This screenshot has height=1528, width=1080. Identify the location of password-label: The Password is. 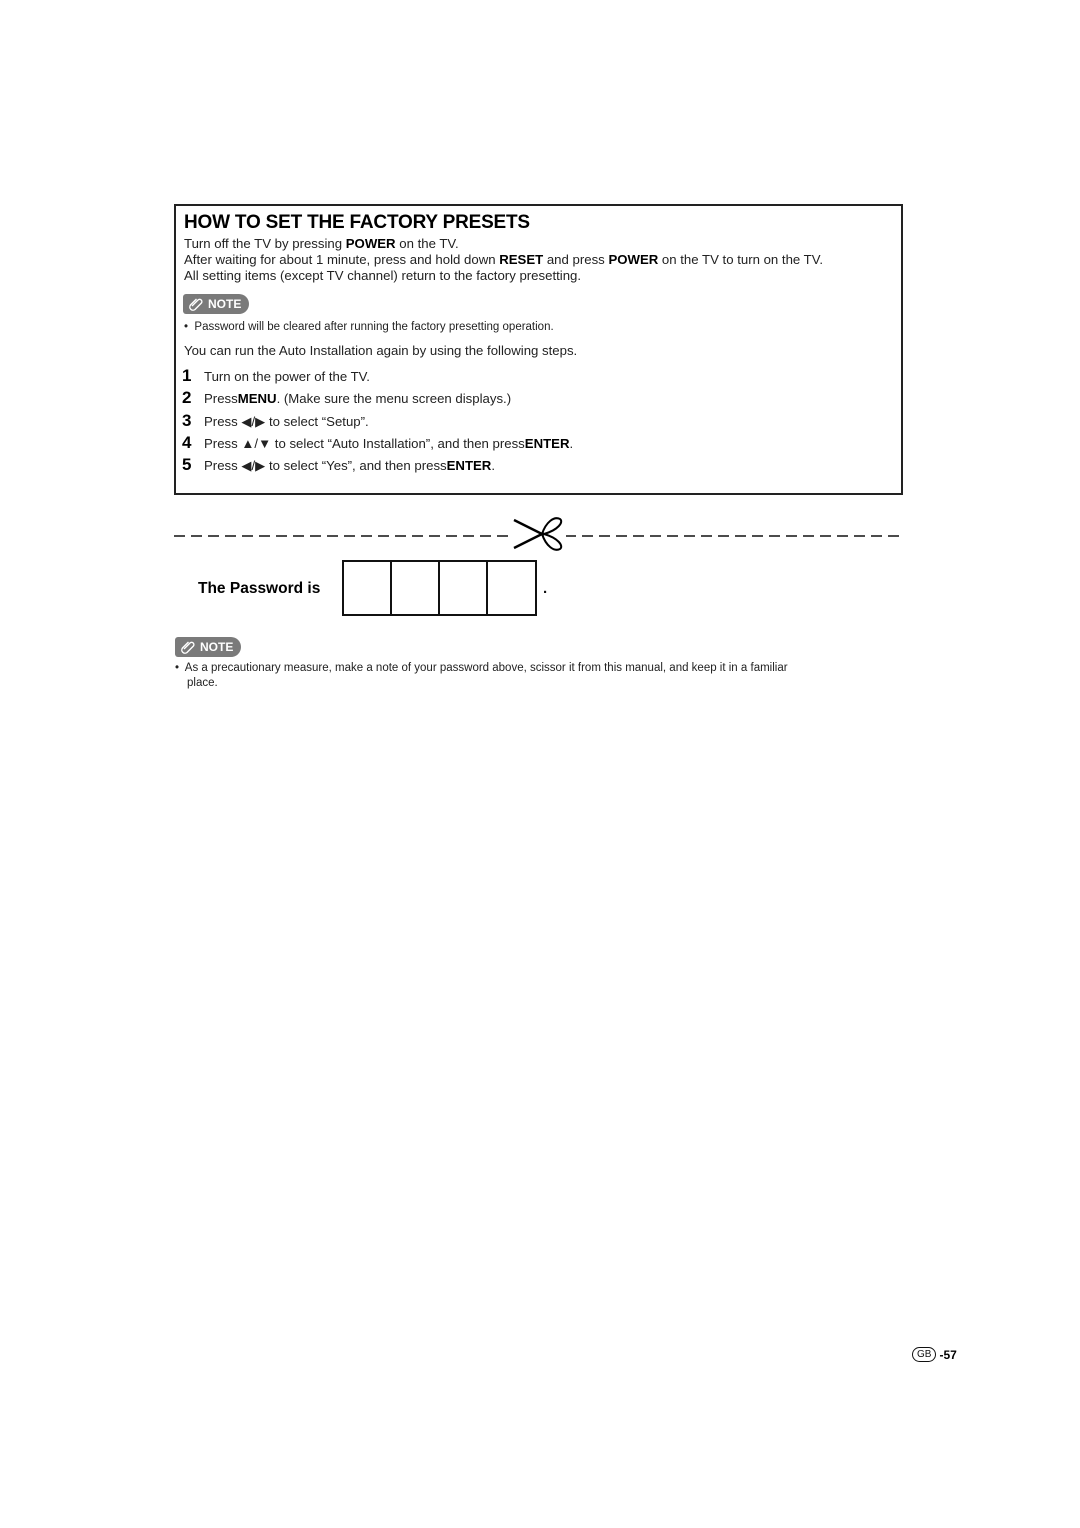
(259, 588).